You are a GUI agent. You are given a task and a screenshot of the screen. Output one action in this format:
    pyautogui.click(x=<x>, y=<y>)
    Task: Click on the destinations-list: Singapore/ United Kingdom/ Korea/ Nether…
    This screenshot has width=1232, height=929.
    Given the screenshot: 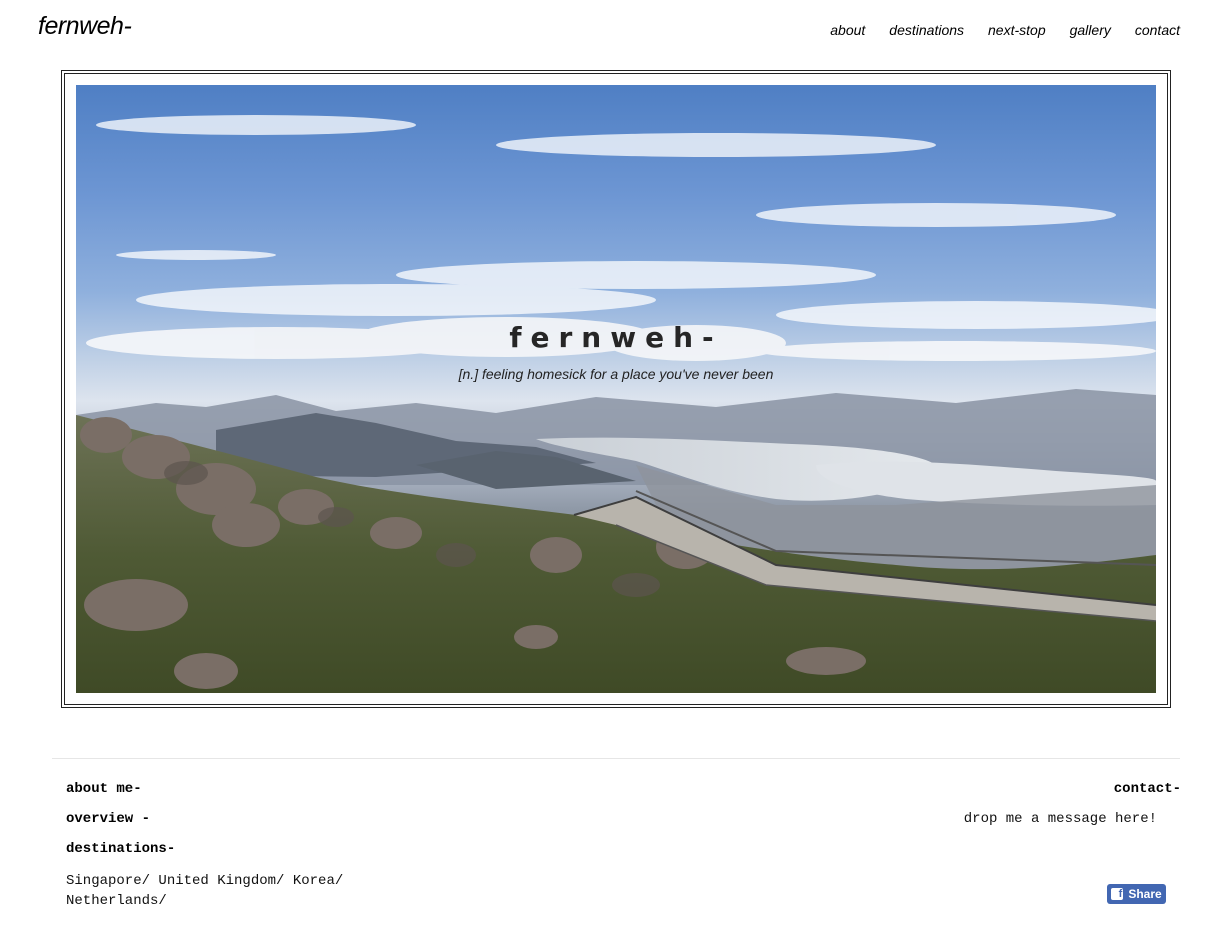 What is the action you would take?
    pyautogui.click(x=205, y=891)
    